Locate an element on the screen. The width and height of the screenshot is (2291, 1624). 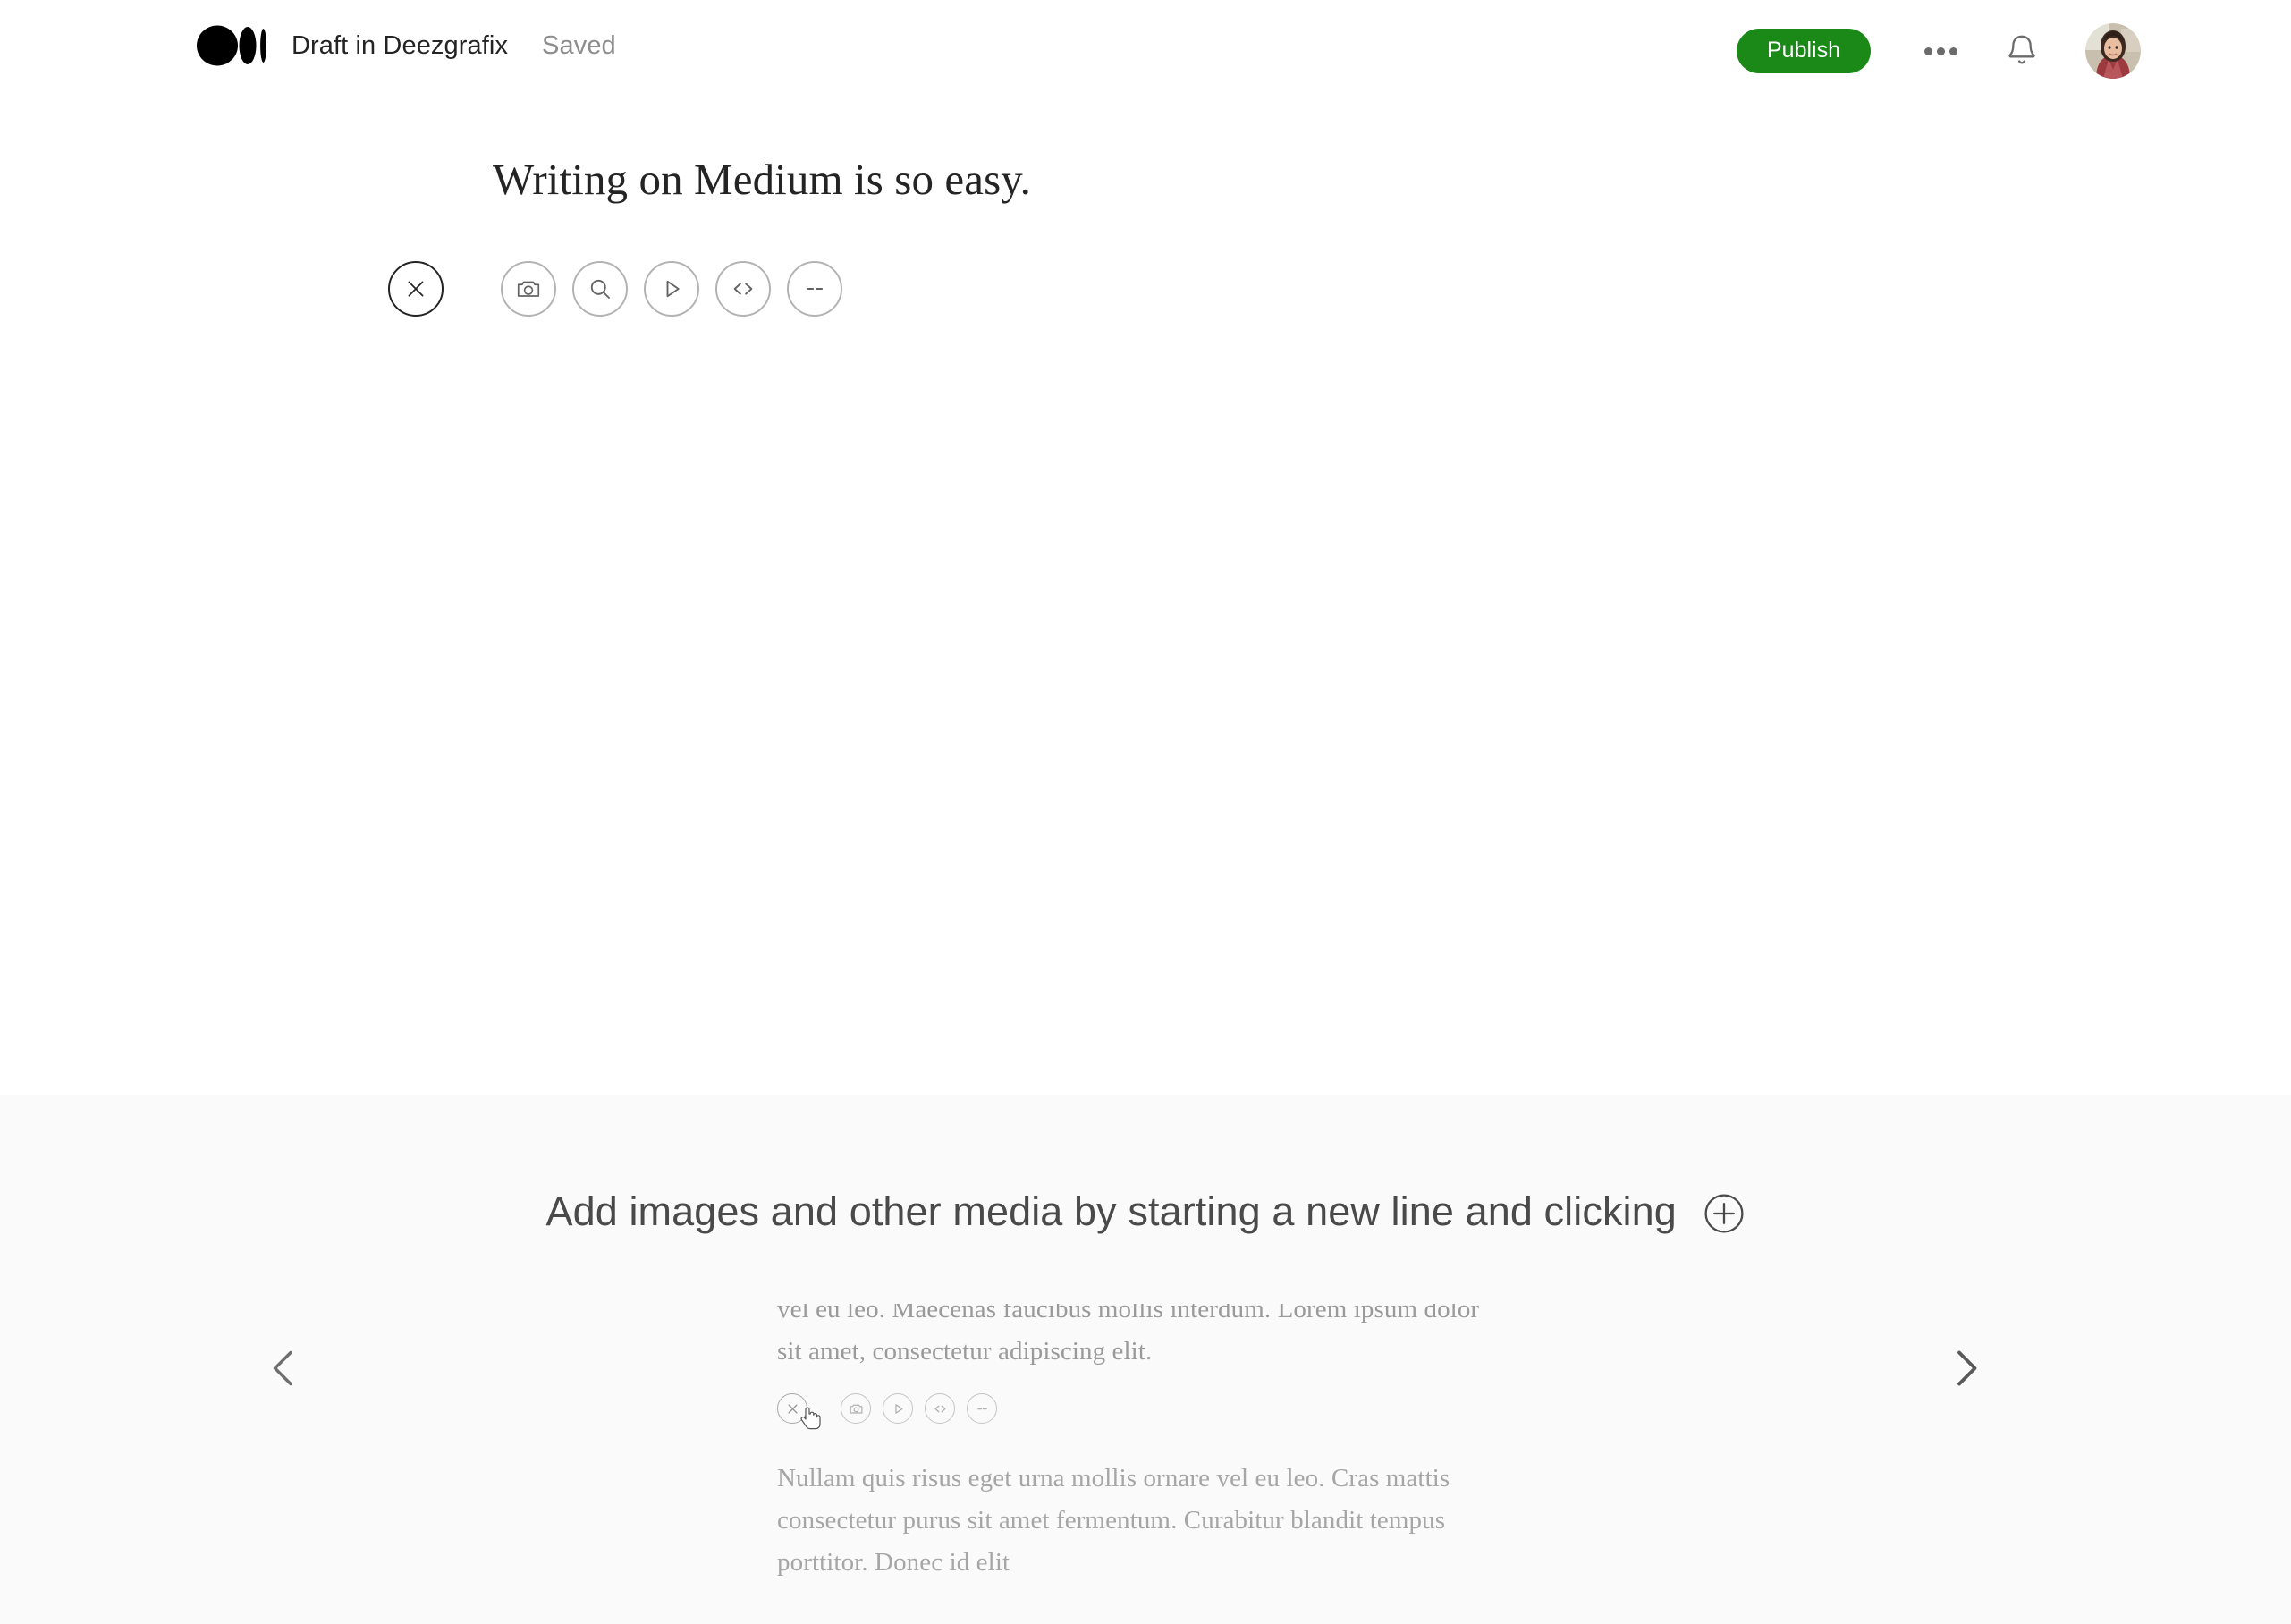
top-bar: Draft in Deezgrafix Saved Publish is located at coordinates (1145, 49).